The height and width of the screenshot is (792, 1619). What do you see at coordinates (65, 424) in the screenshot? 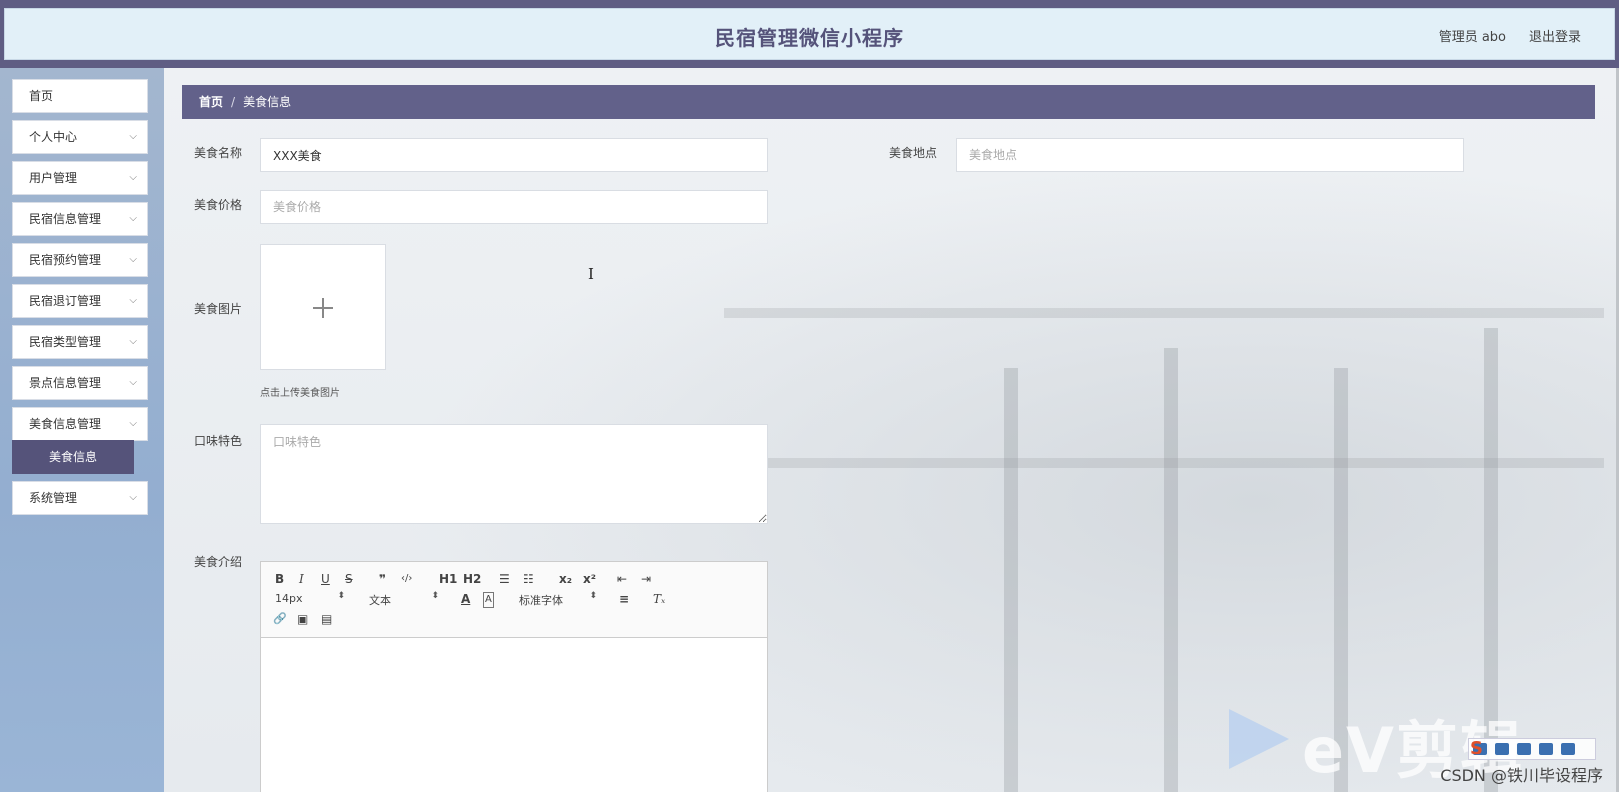
I see `sidebar-item-label: 美食信息管理` at bounding box center [65, 424].